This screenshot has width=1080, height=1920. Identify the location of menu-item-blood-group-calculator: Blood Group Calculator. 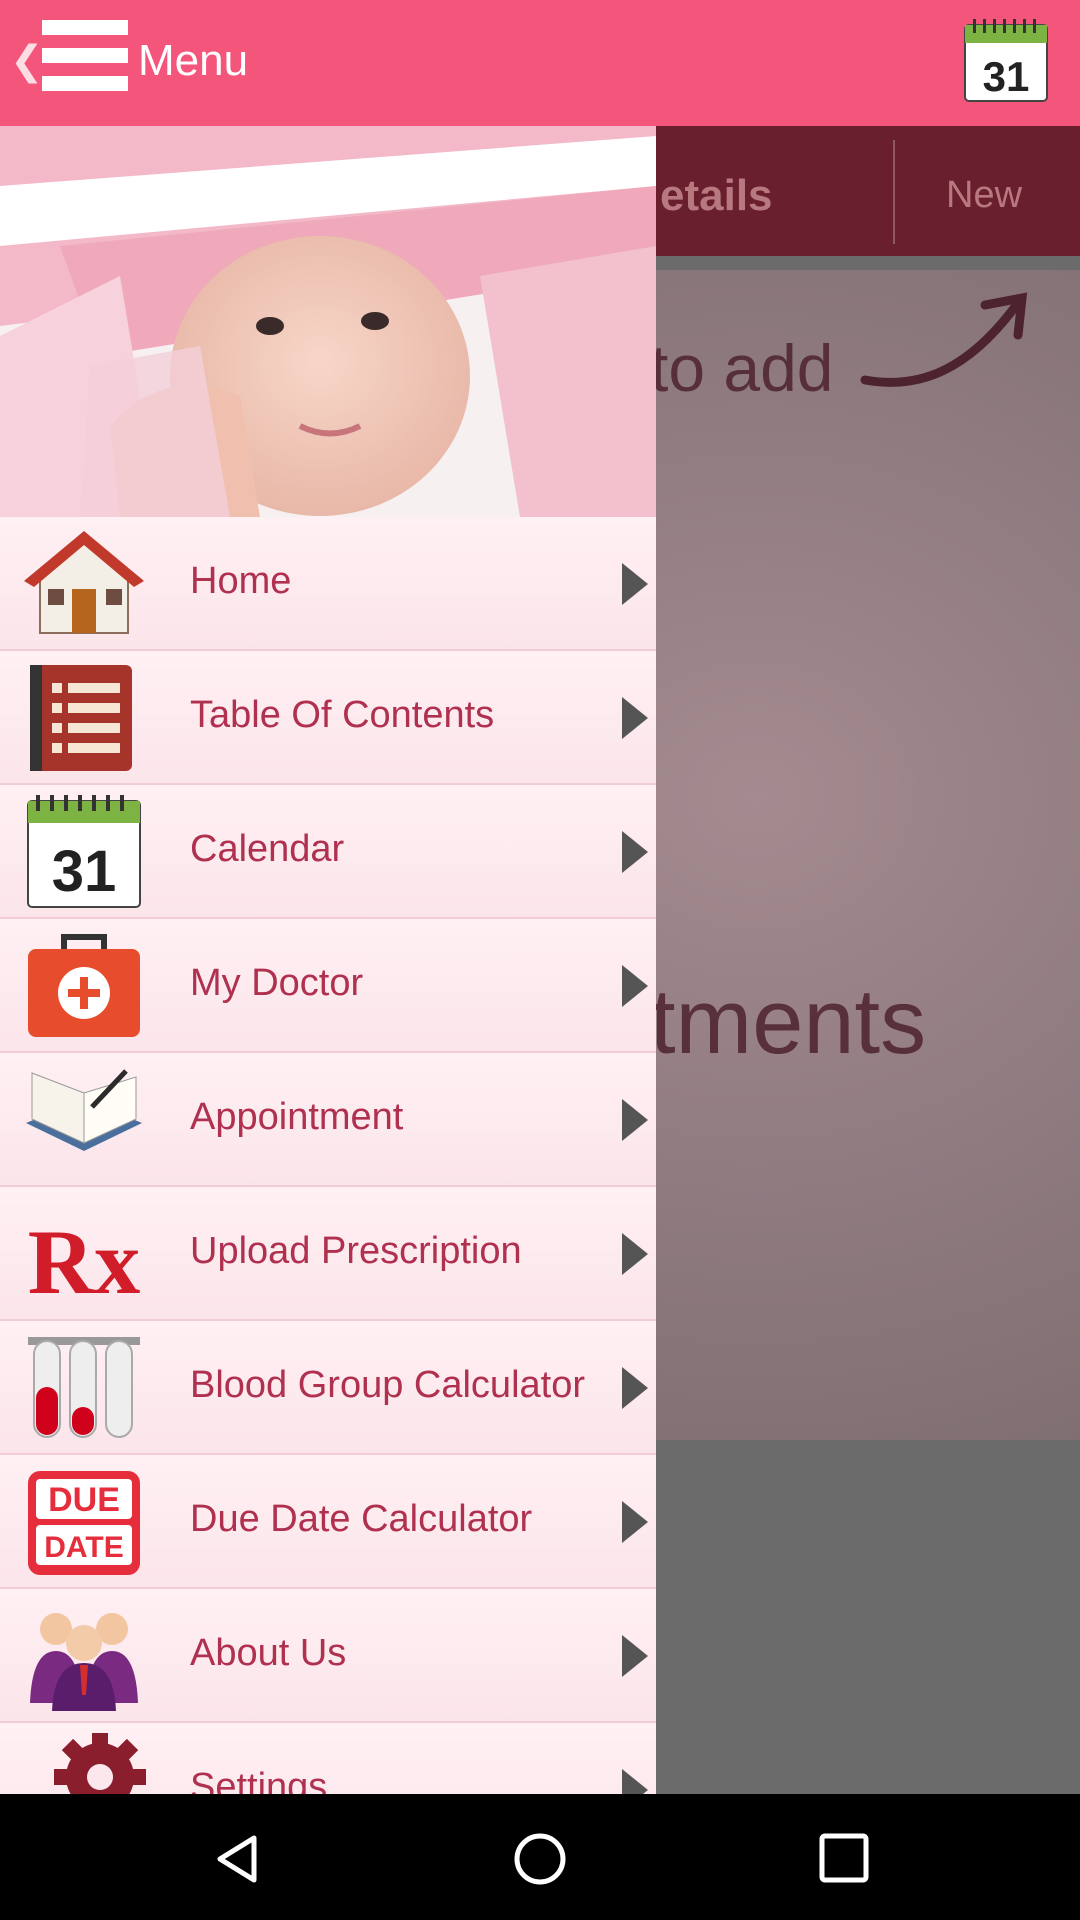
(328, 1388).